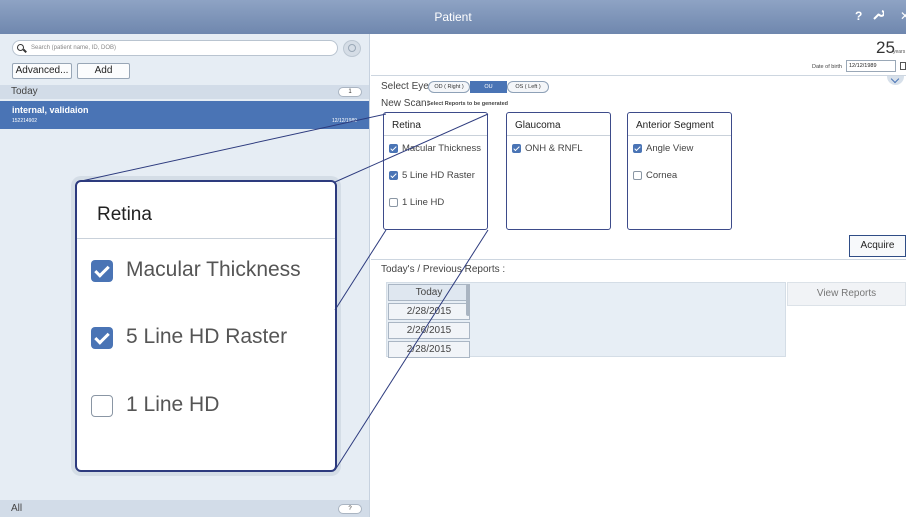 This screenshot has width=906, height=517. I want to click on scan-group-anterior-segment: Anterior Segment Angle View Cornea, so click(679, 171).